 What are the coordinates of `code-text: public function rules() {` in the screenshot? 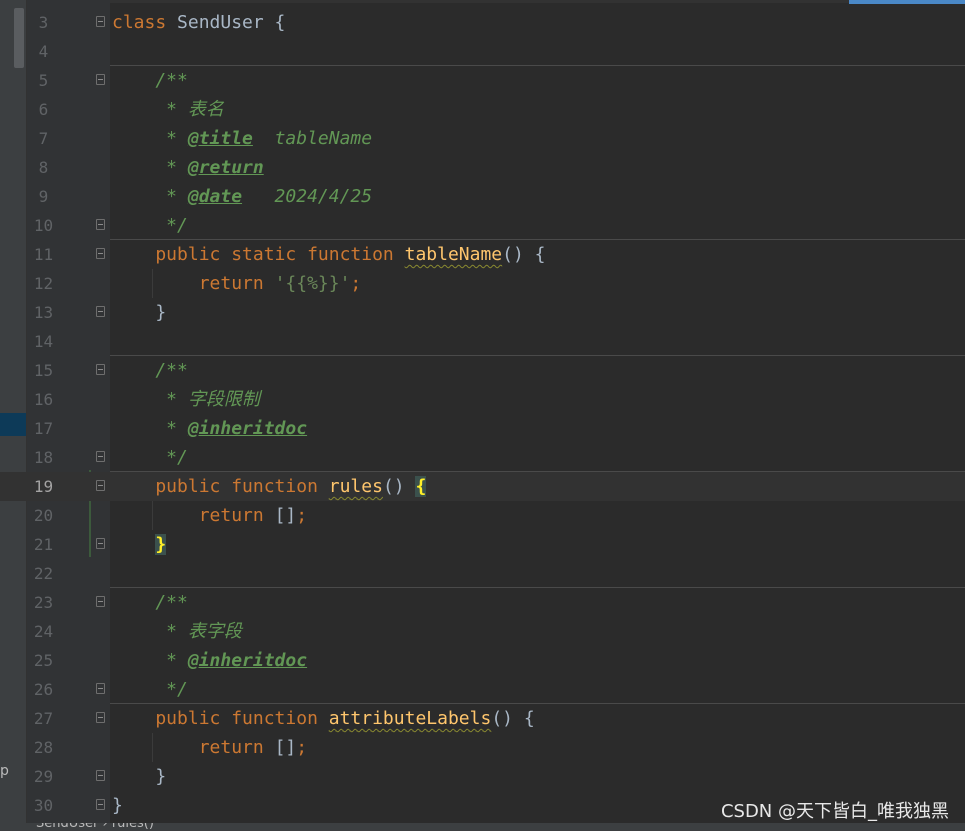 It's located at (269, 486).